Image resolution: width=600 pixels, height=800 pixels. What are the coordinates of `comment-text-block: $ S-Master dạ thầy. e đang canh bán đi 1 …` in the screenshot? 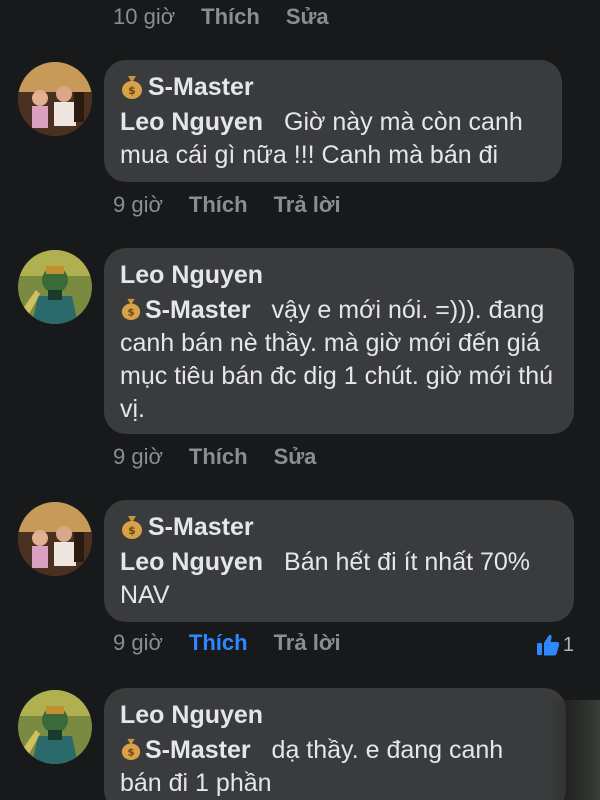 It's located at (335, 767).